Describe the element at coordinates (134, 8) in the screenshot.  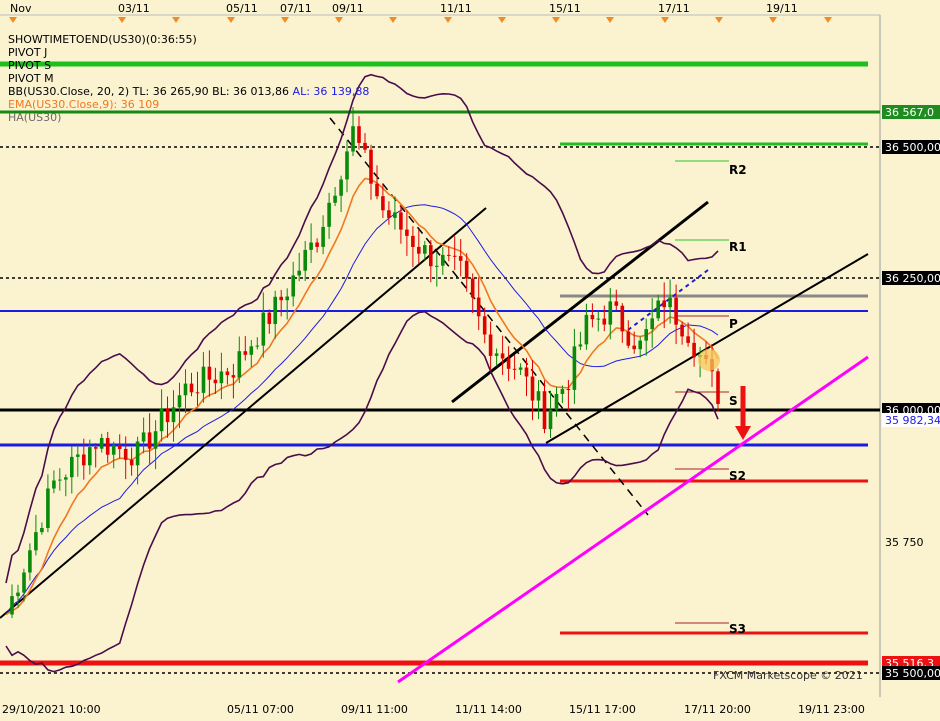
I see `top-date-label: 03/11` at that location.